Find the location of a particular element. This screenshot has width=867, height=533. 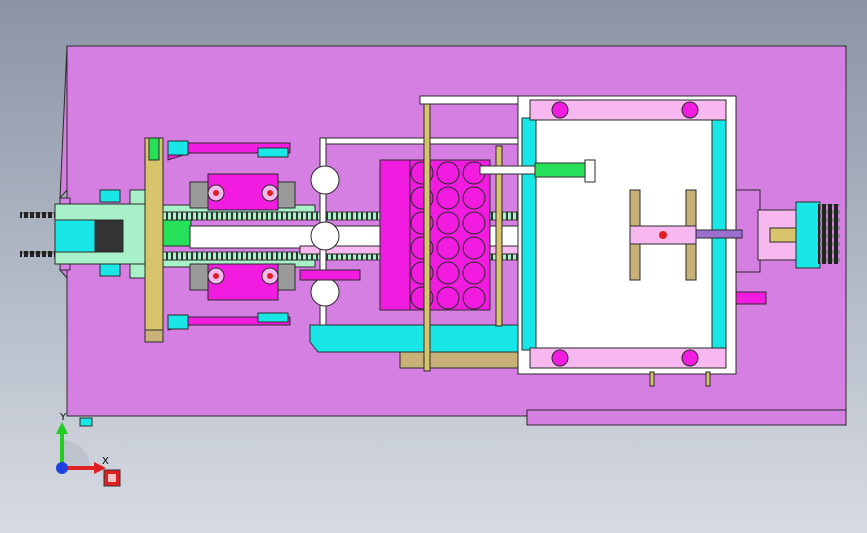

piston-end is located at coordinates (590, 171).